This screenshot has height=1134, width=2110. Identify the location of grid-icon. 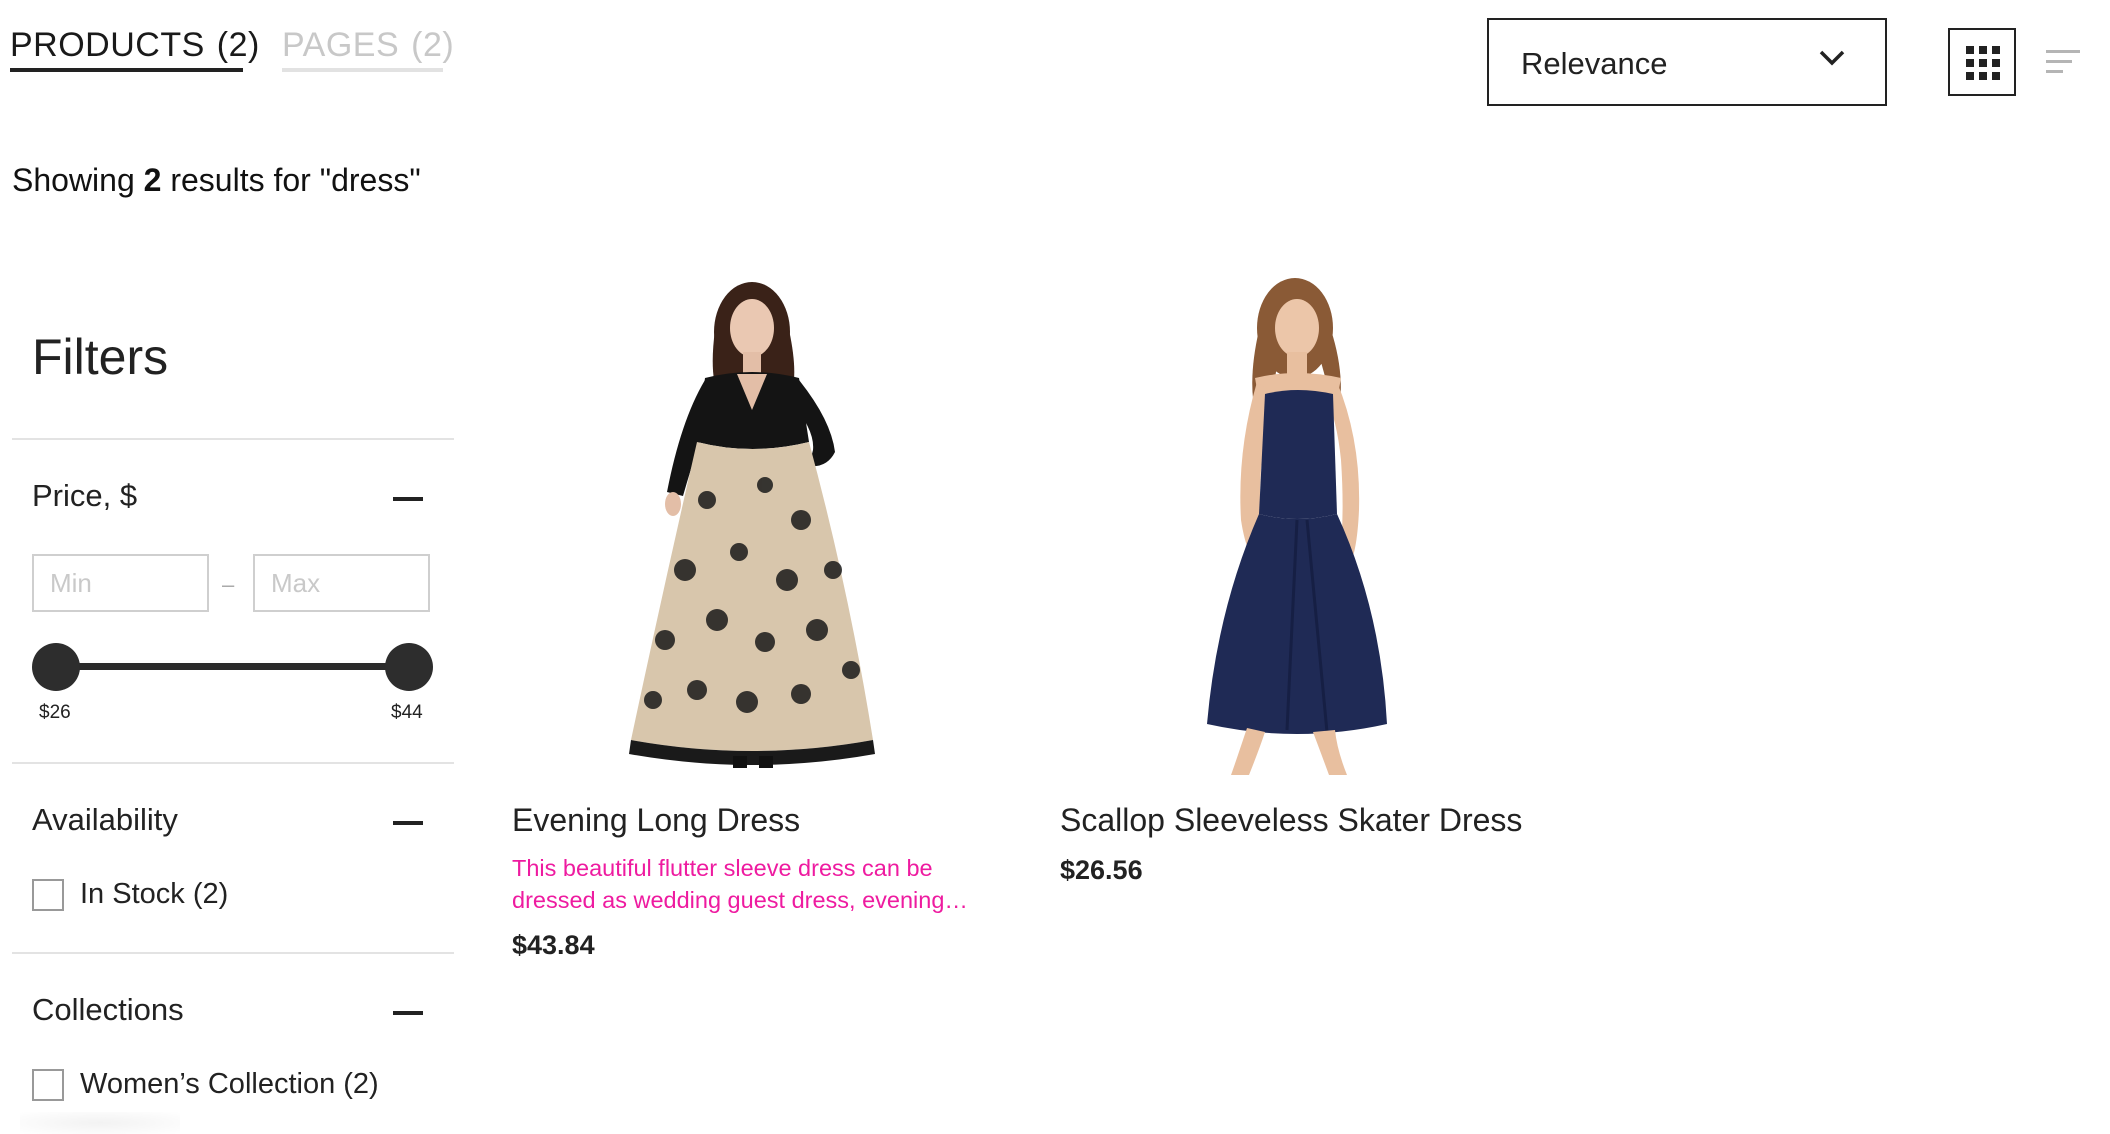
(1983, 63).